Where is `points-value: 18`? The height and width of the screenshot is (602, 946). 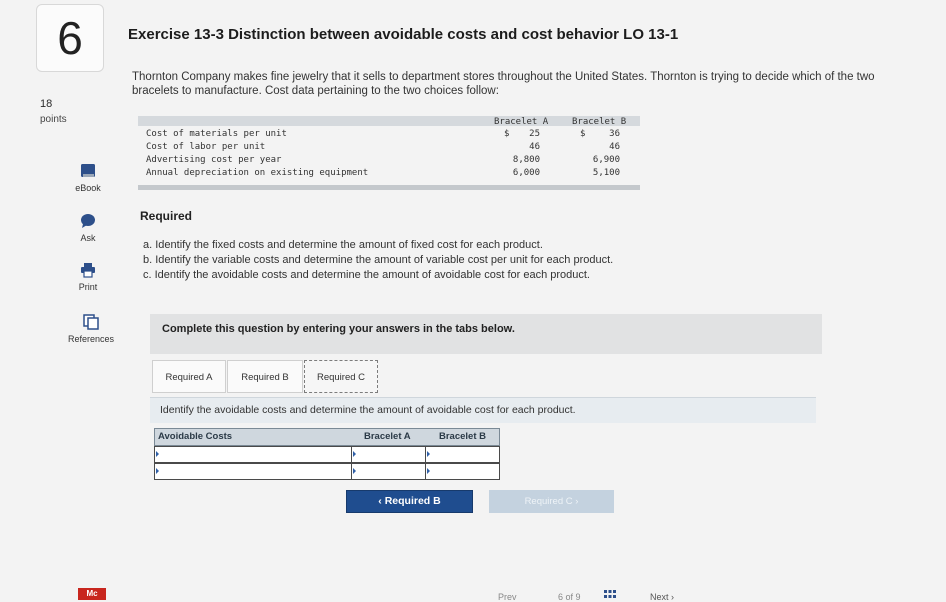 points-value: 18 is located at coordinates (46, 104).